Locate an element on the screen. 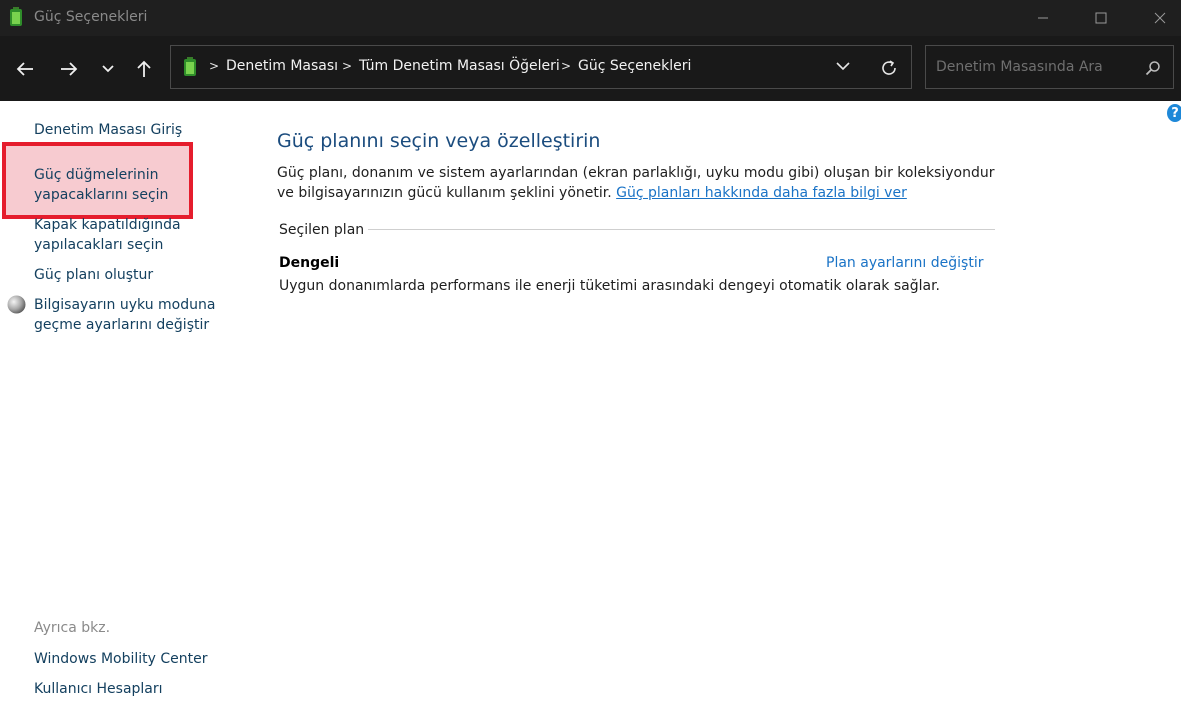 The height and width of the screenshot is (712, 1181). arrow-right-icon is located at coordinates (69, 69).